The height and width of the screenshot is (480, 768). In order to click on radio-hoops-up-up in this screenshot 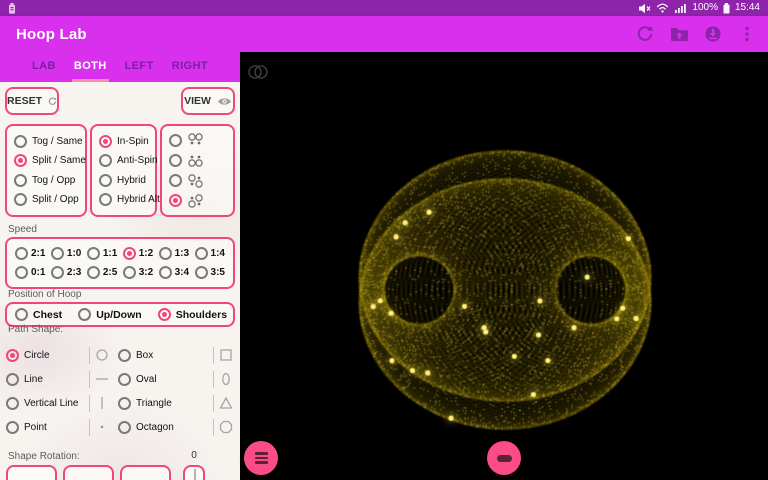, I will do `click(201, 140)`.